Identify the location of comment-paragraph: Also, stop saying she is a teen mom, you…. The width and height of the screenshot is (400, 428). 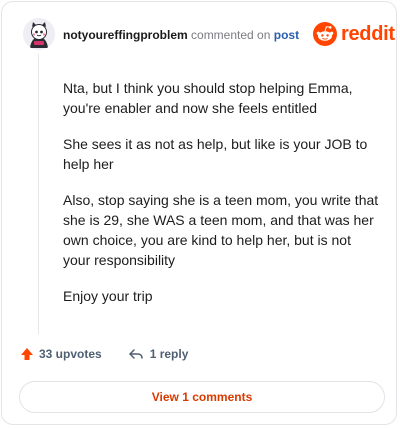
(221, 230).